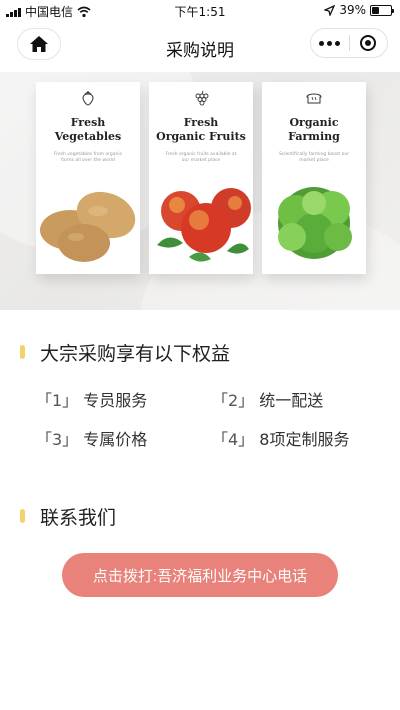 The image size is (400, 710). What do you see at coordinates (200, 46) in the screenshot?
I see `nav-bar: 采购说明` at bounding box center [200, 46].